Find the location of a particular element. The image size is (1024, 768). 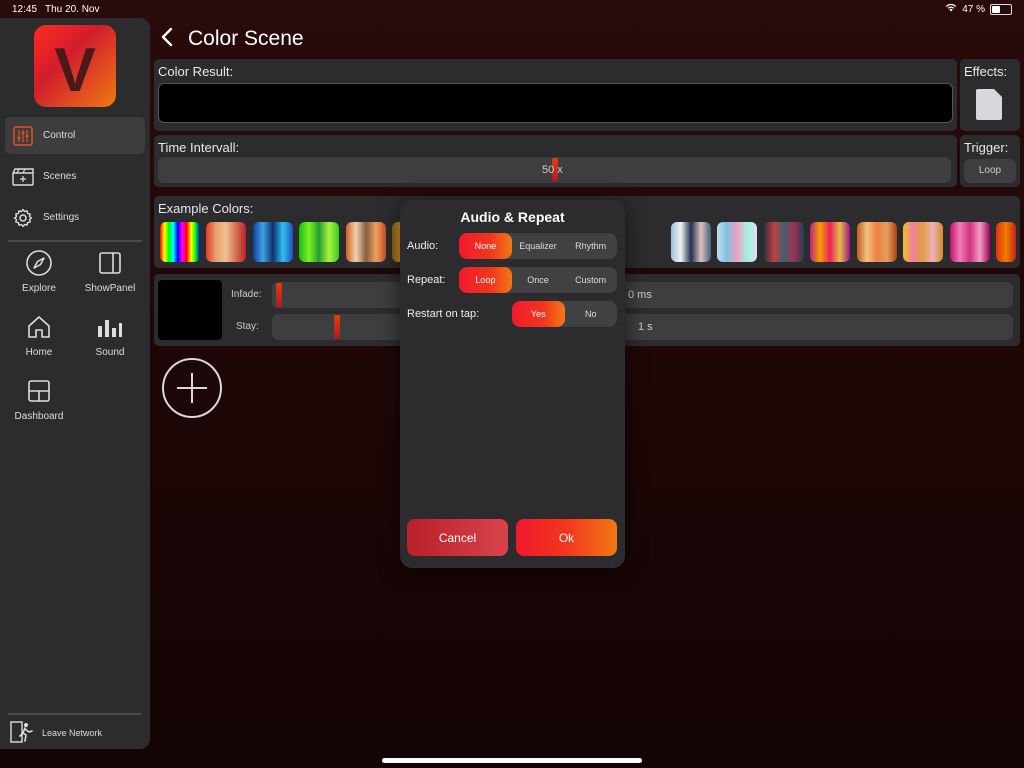

tile-sound: Sound is located at coordinates (110, 335).